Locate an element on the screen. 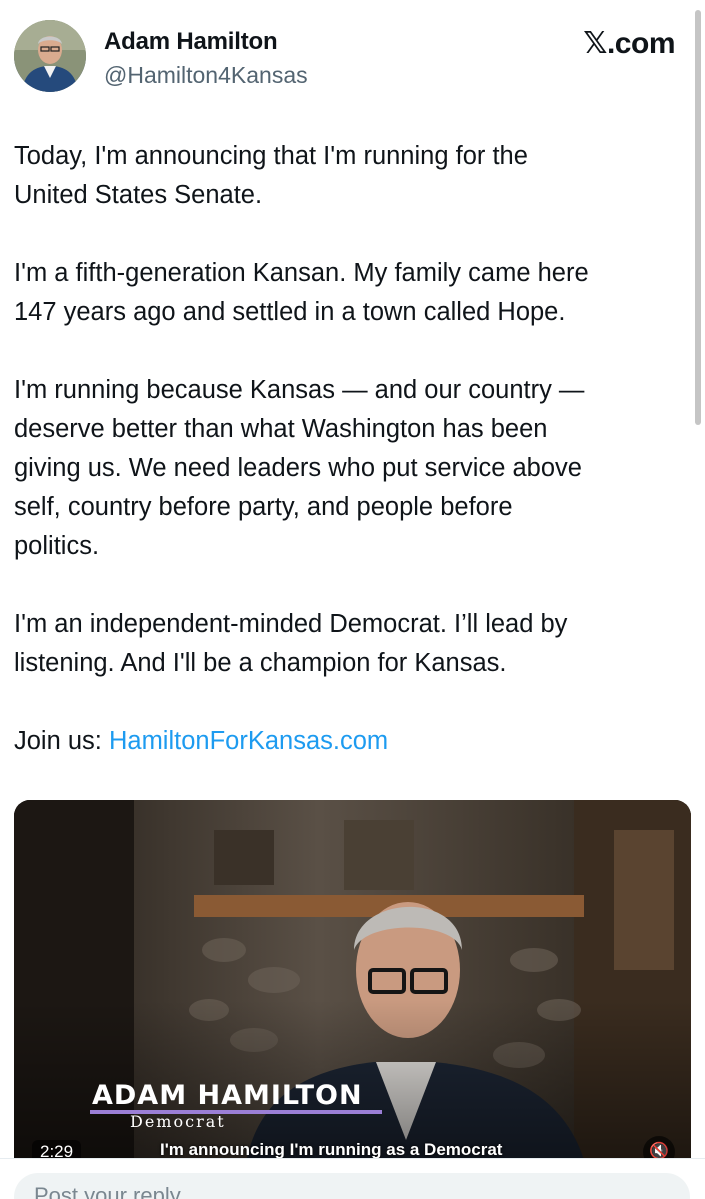  join-line: Join us: HamiltonForKansas.com is located at coordinates (346, 741).